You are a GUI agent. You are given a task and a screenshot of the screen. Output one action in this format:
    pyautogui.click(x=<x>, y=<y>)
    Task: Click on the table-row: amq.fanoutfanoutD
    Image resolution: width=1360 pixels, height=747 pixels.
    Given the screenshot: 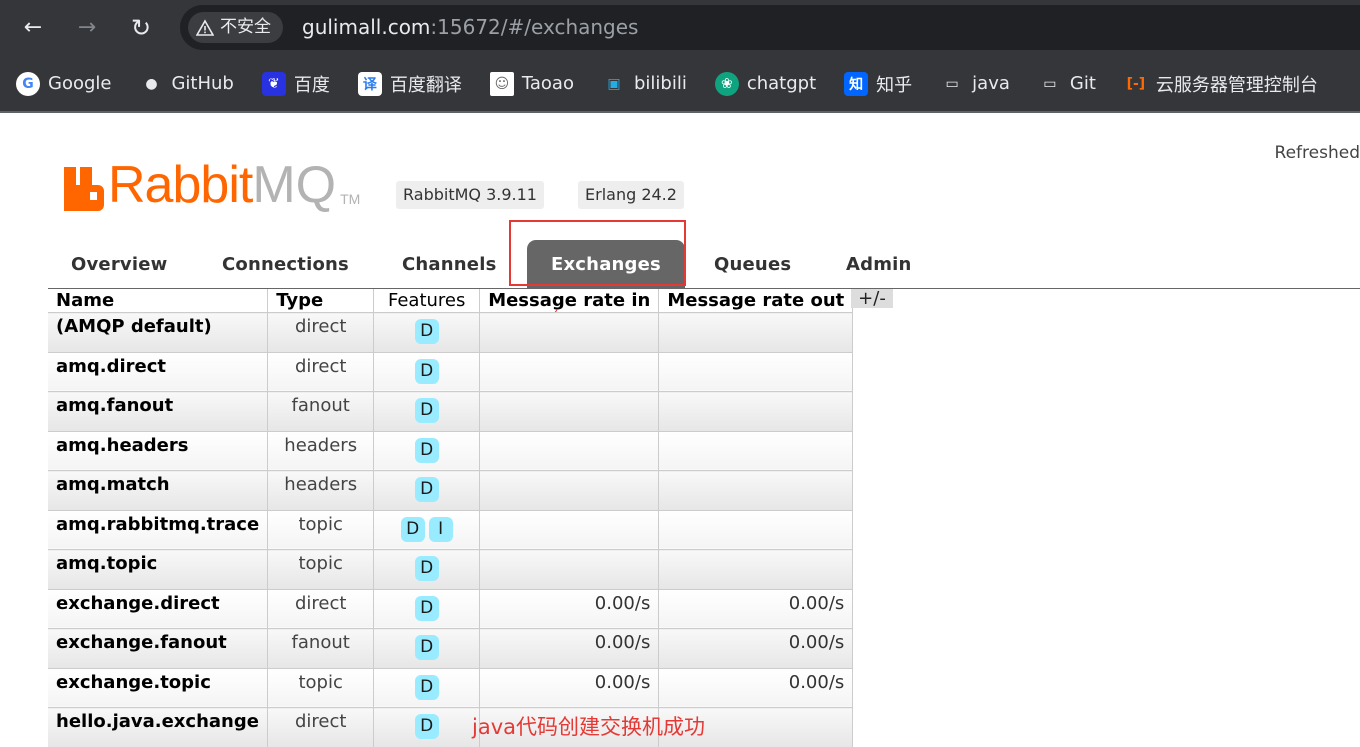 What is the action you would take?
    pyautogui.click(x=450, y=412)
    